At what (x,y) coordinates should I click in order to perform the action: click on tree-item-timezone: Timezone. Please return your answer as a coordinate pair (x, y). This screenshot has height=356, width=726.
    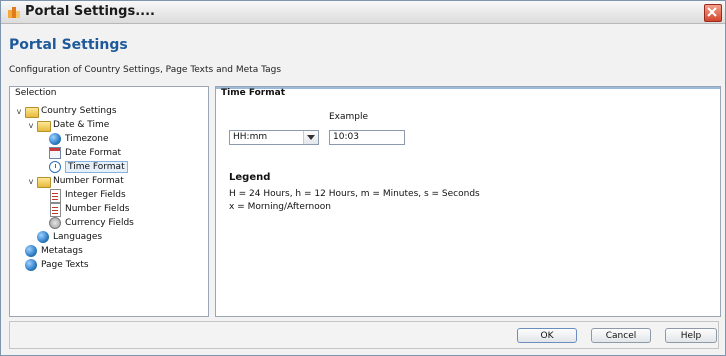
    Looking at the image, I should click on (78, 139).